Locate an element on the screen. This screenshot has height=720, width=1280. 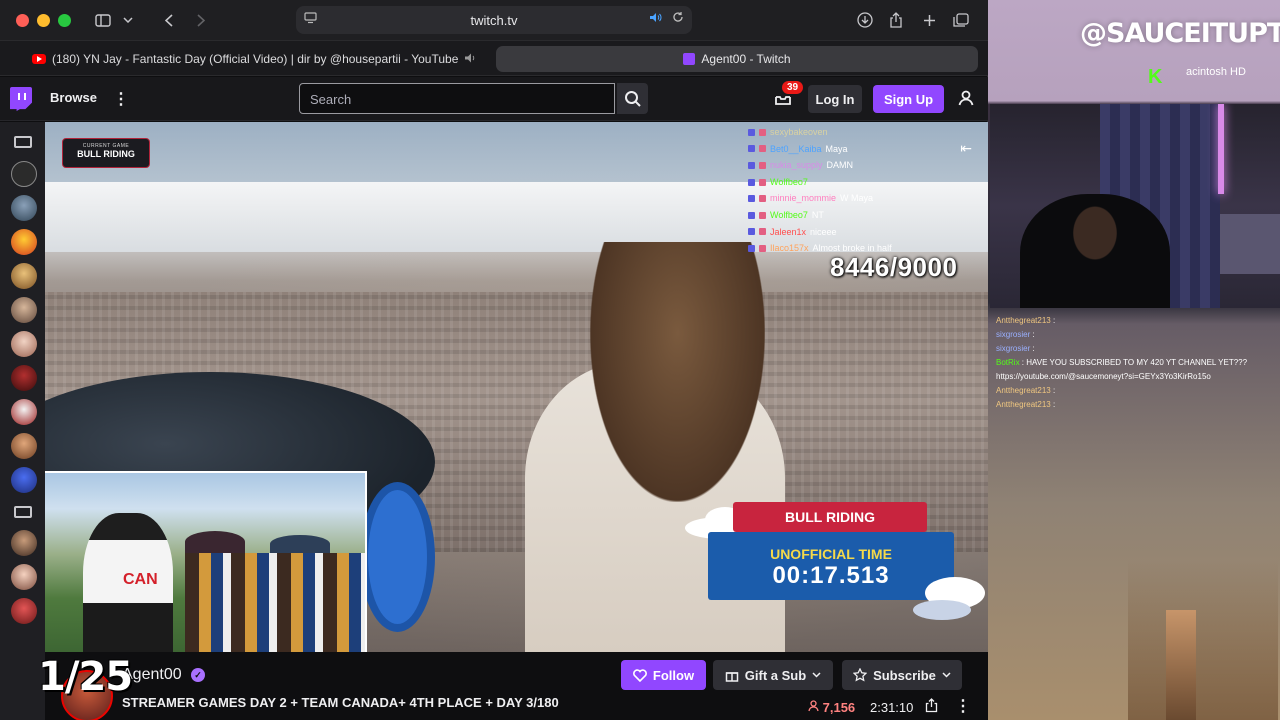
followed-channels-icon is located at coordinates (23, 142).